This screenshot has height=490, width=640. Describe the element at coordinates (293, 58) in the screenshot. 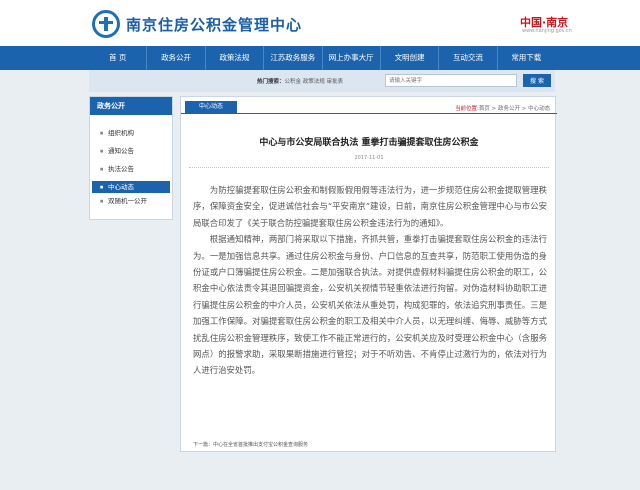

I see `nav-item-jiangsu-service: 江苏政务服务` at that location.